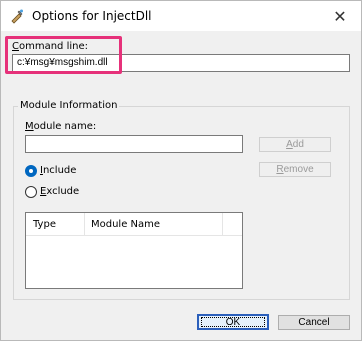 The height and width of the screenshot is (341, 362). I want to click on exclude-radio, so click(31, 192).